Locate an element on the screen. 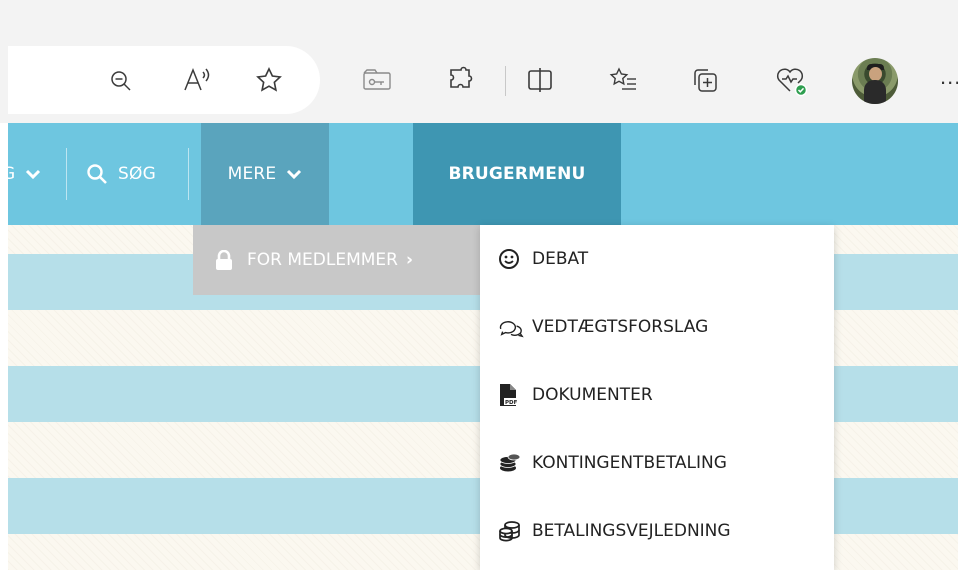 The image size is (958, 570). read-aloud-icon is located at coordinates (197, 80).